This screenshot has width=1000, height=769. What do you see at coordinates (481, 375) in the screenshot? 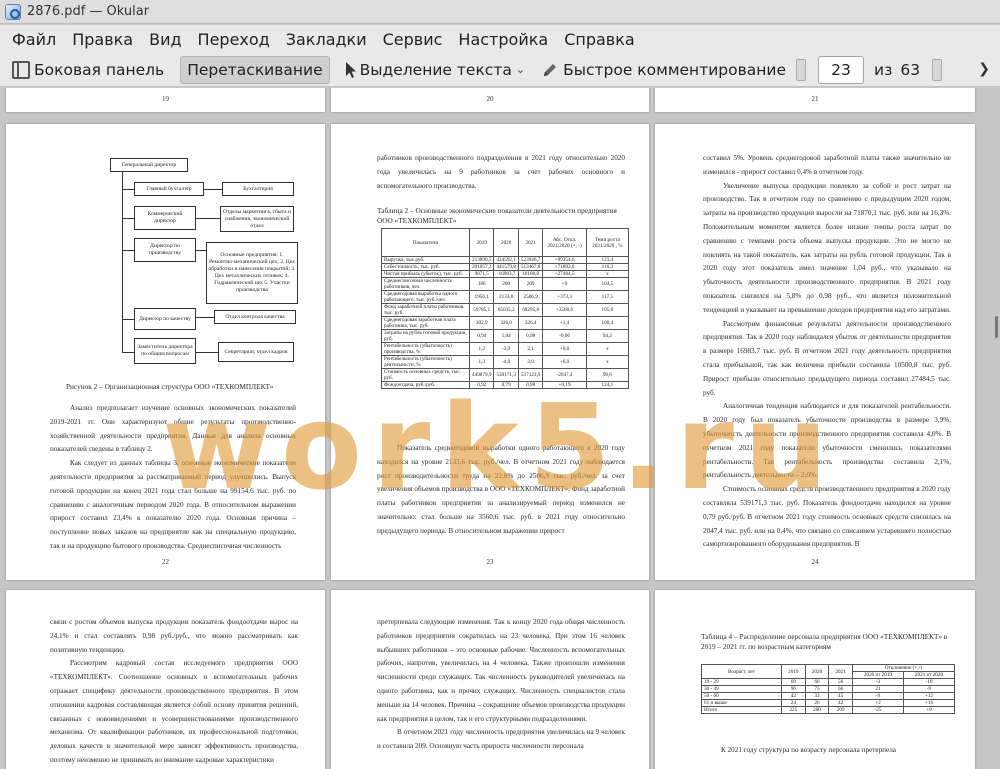
I see `table-cell: 449879,9` at bounding box center [481, 375].